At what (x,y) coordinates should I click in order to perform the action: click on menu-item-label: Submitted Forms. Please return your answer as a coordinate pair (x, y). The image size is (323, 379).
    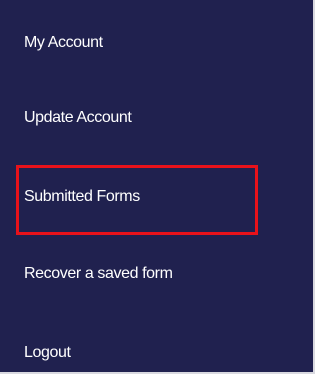
    Looking at the image, I should click on (82, 196).